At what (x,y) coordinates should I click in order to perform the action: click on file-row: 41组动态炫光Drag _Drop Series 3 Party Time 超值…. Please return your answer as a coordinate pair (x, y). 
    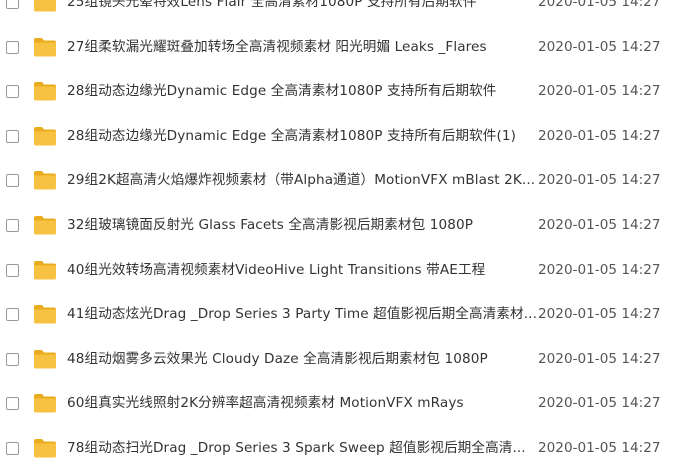
    Looking at the image, I should click on (350, 315).